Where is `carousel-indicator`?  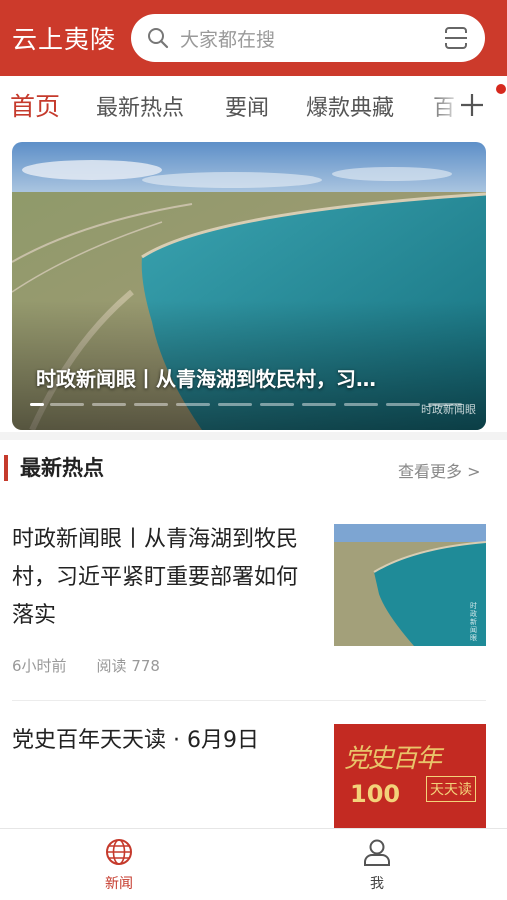
carousel-indicator is located at coordinates (250, 404).